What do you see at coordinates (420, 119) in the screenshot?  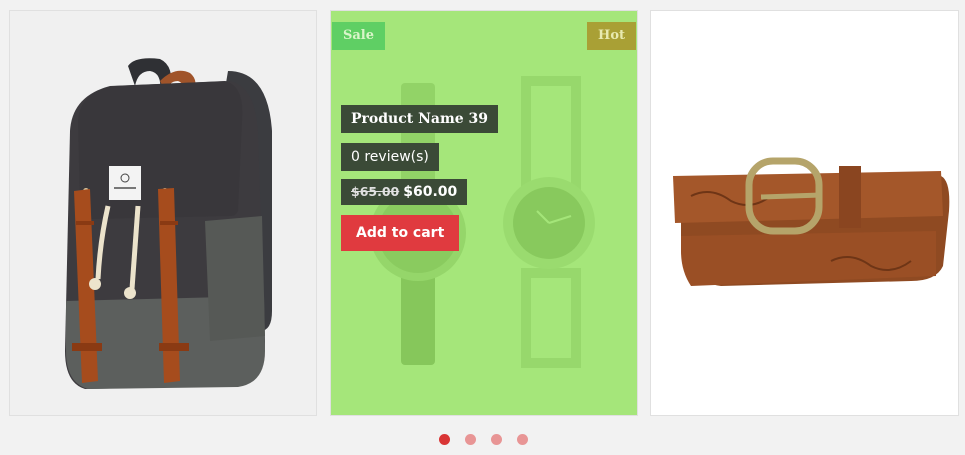 I see `product-name: Product Name 39` at bounding box center [420, 119].